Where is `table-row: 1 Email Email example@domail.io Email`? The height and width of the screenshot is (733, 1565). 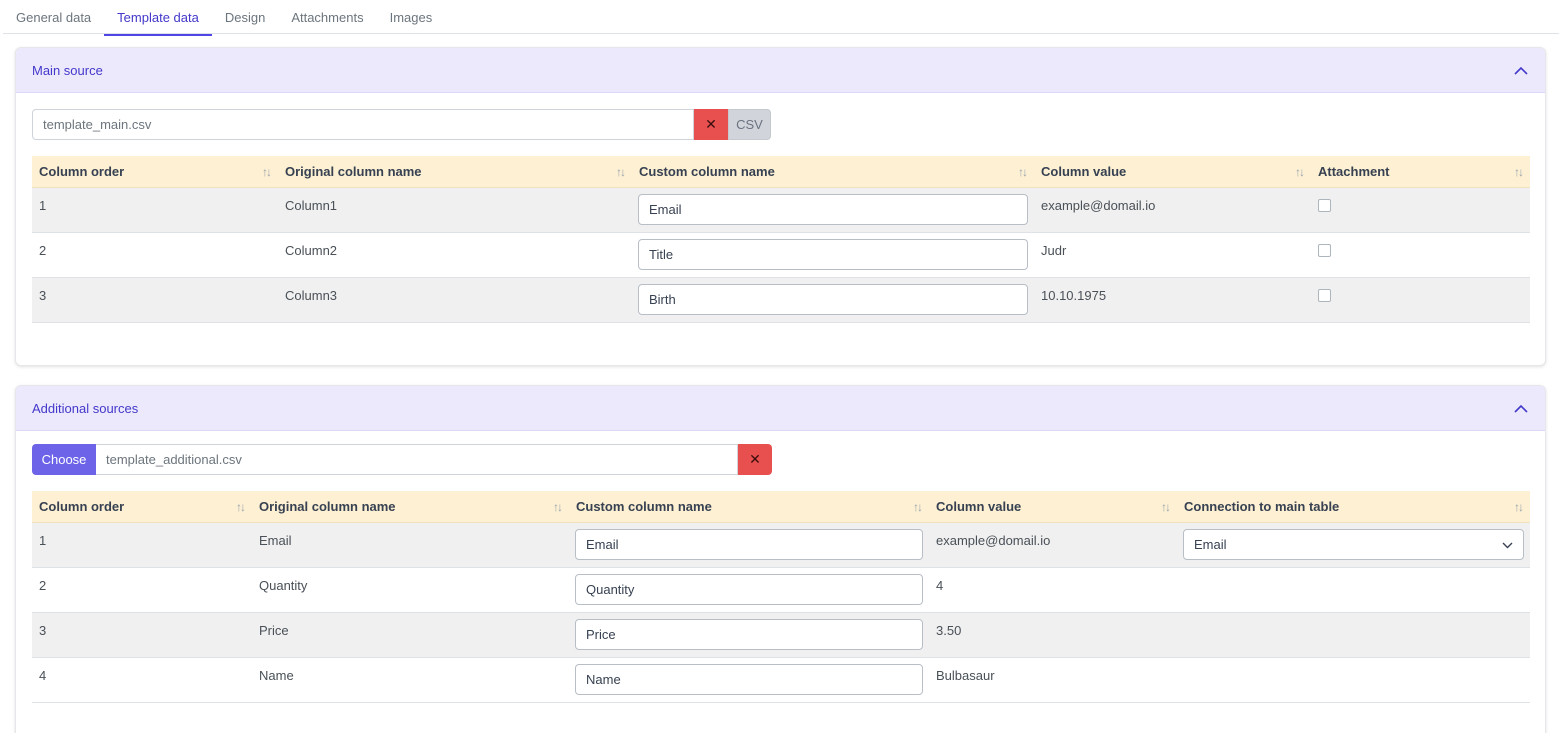 table-row: 1 Email Email example@domail.io Email is located at coordinates (781, 545).